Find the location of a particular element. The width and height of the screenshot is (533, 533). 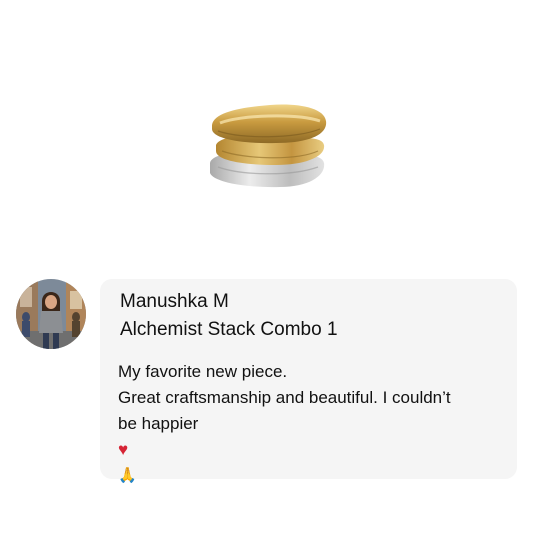

reviewer-photo is located at coordinates (51, 314).